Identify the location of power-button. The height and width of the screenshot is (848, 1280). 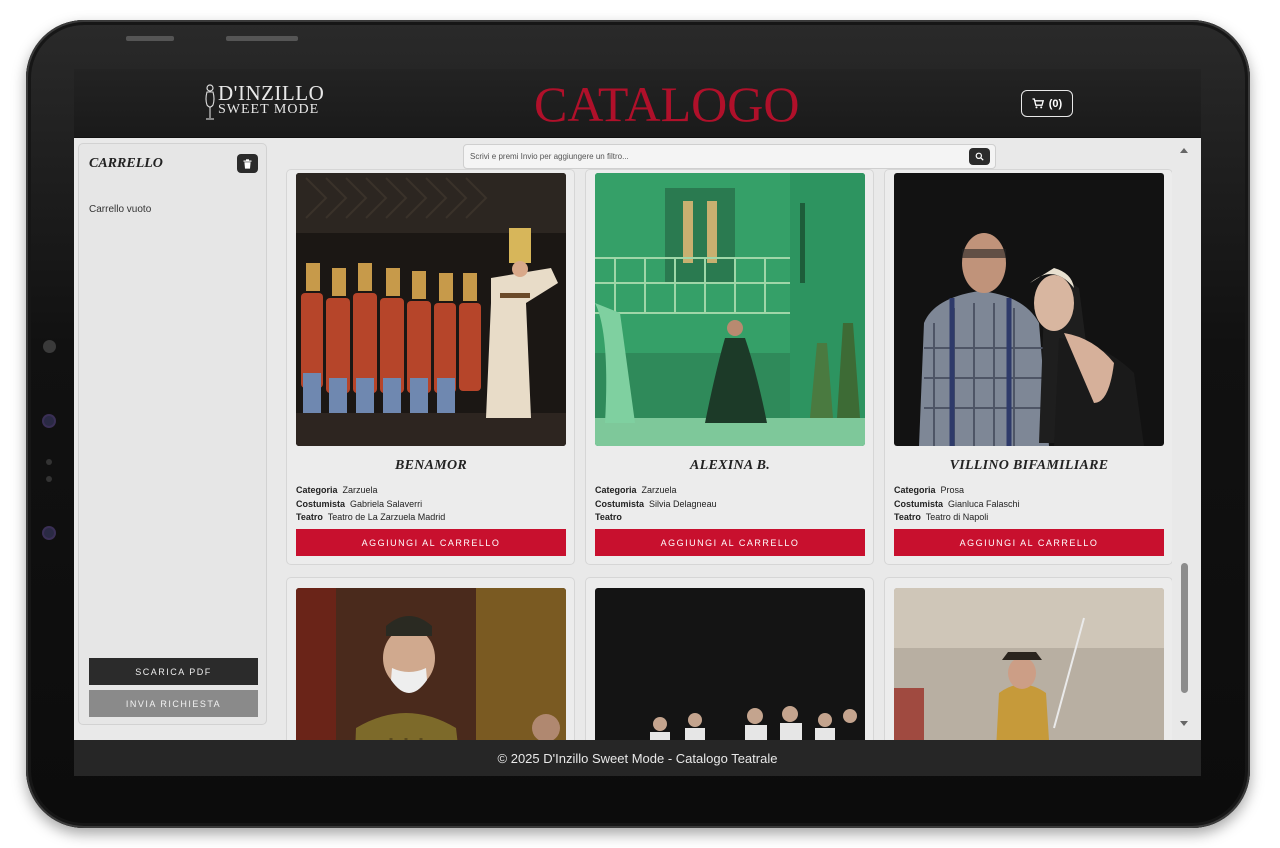
(262, 38).